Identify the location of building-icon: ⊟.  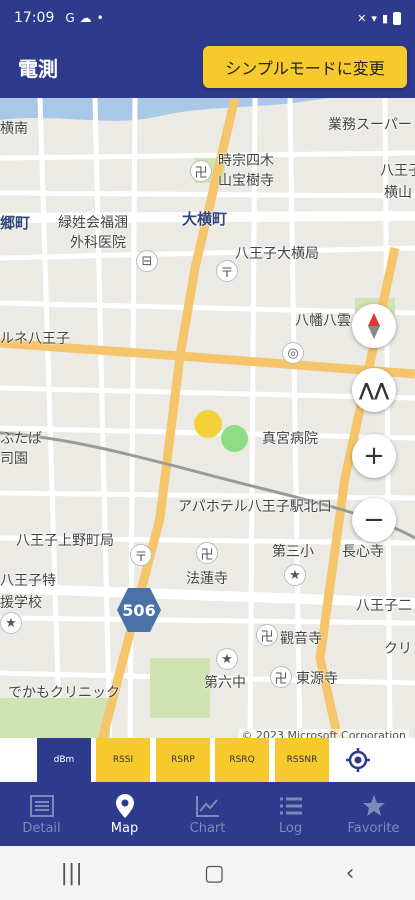
(147, 261).